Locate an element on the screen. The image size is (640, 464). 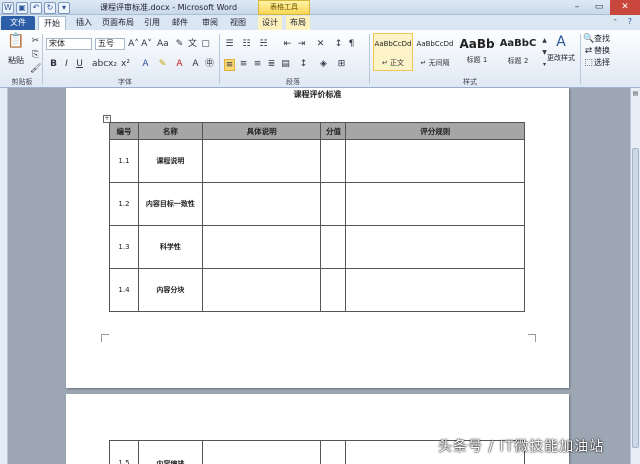
sort-icon: ↕ is located at coordinates (338, 44).